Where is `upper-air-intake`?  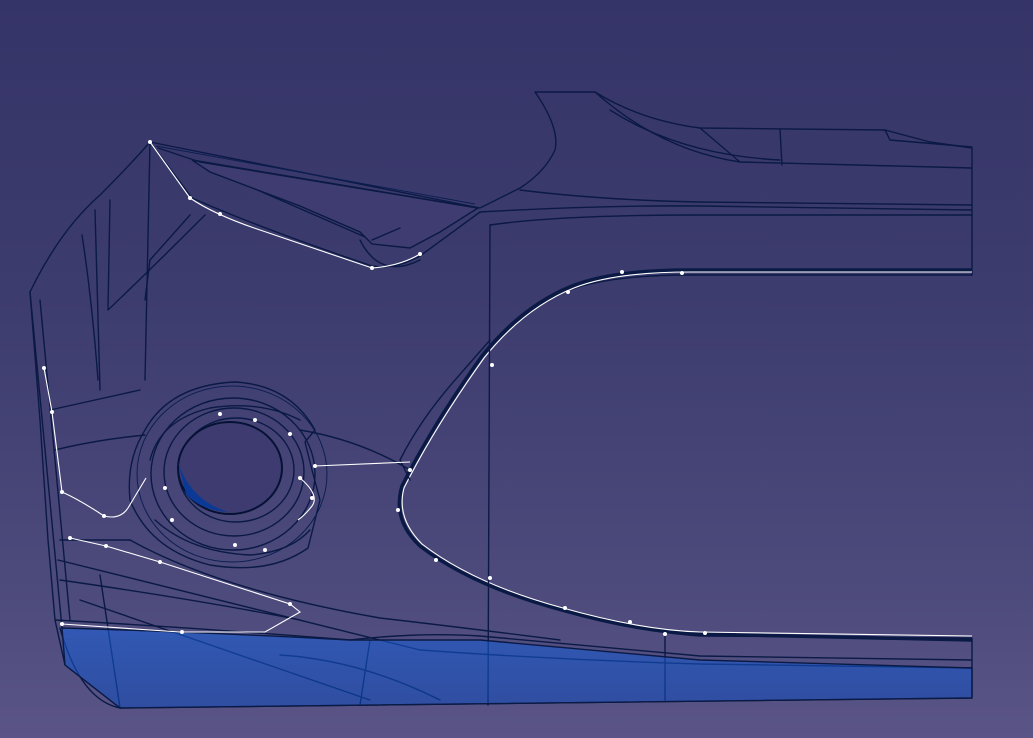 upper-air-intake is located at coordinates (335, 204).